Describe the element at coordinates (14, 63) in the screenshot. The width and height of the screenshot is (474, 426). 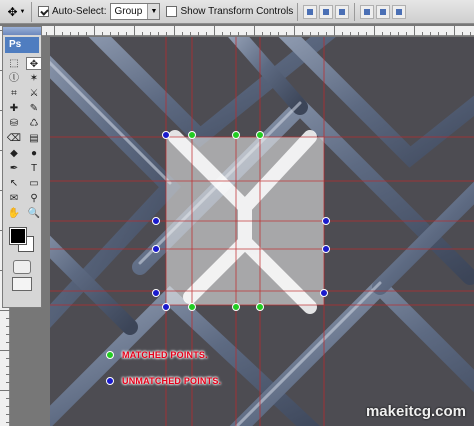
I see `marquee-icon: ⬚` at that location.